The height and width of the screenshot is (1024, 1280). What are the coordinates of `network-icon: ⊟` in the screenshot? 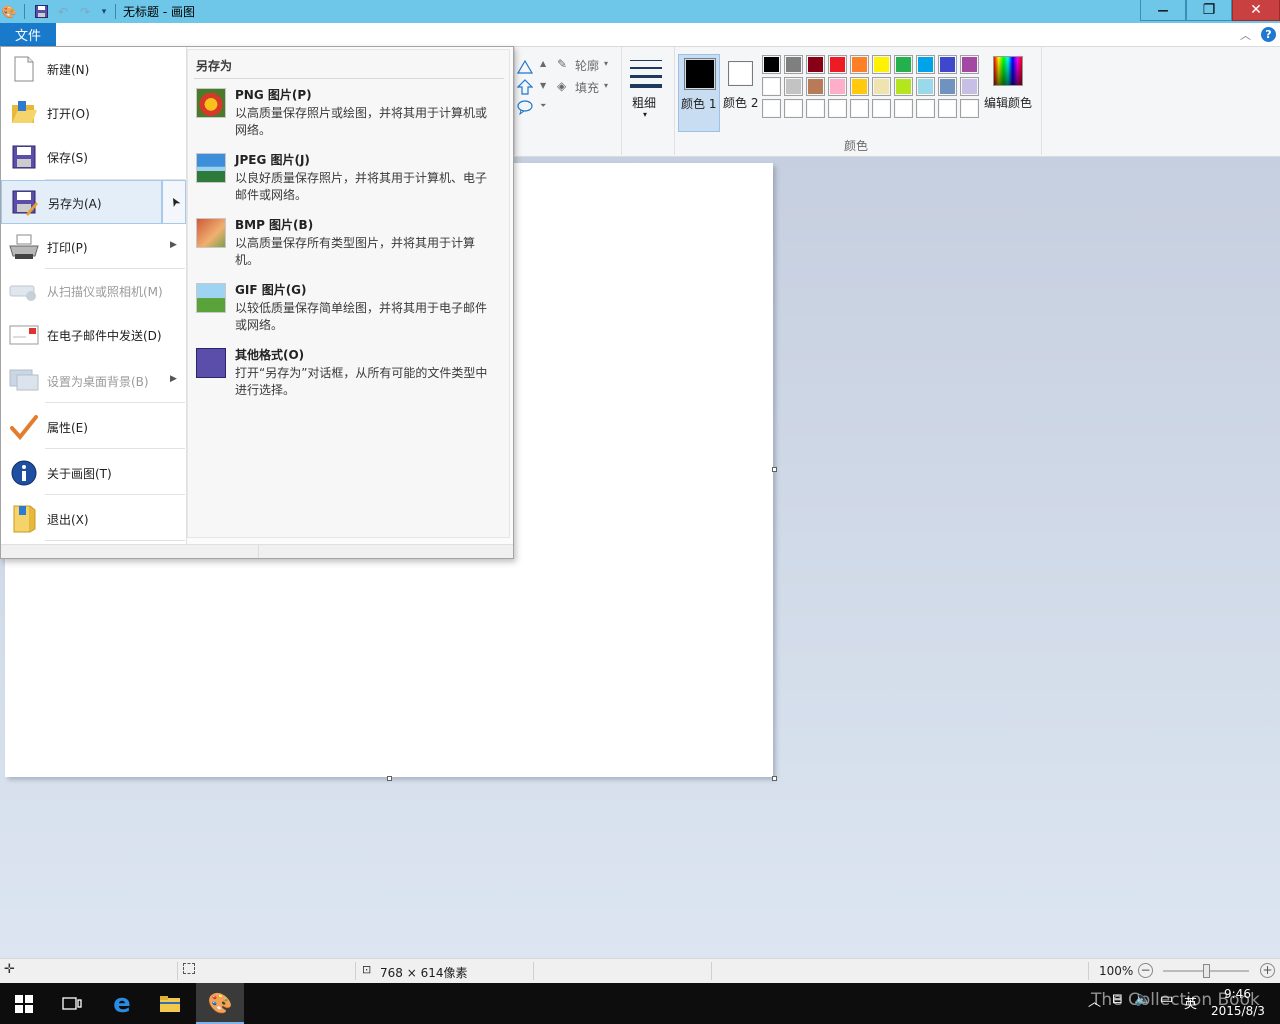 It's located at (1117, 999).